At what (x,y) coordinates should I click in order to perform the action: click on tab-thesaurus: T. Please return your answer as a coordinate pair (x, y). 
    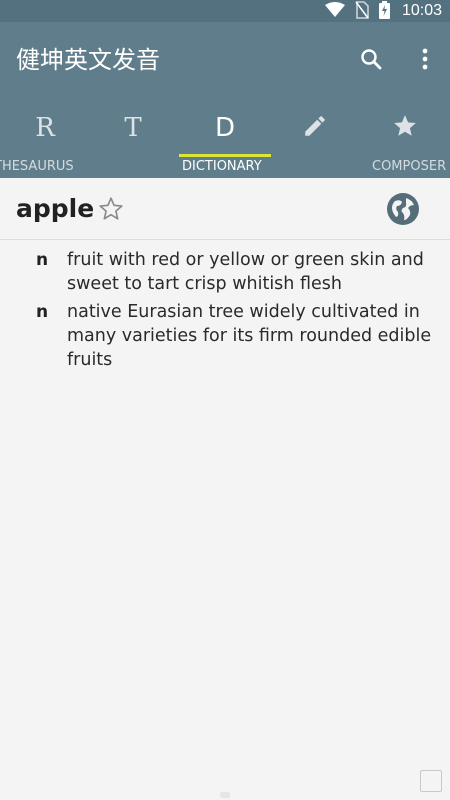
    Looking at the image, I should click on (133, 128).